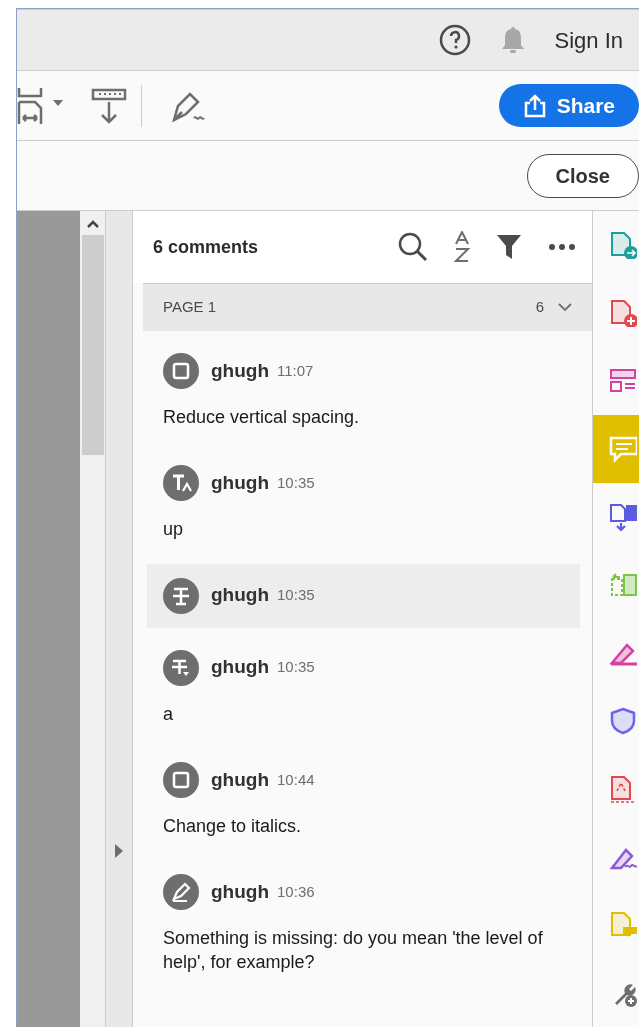  I want to click on expand-arrow-icon, so click(119, 851).